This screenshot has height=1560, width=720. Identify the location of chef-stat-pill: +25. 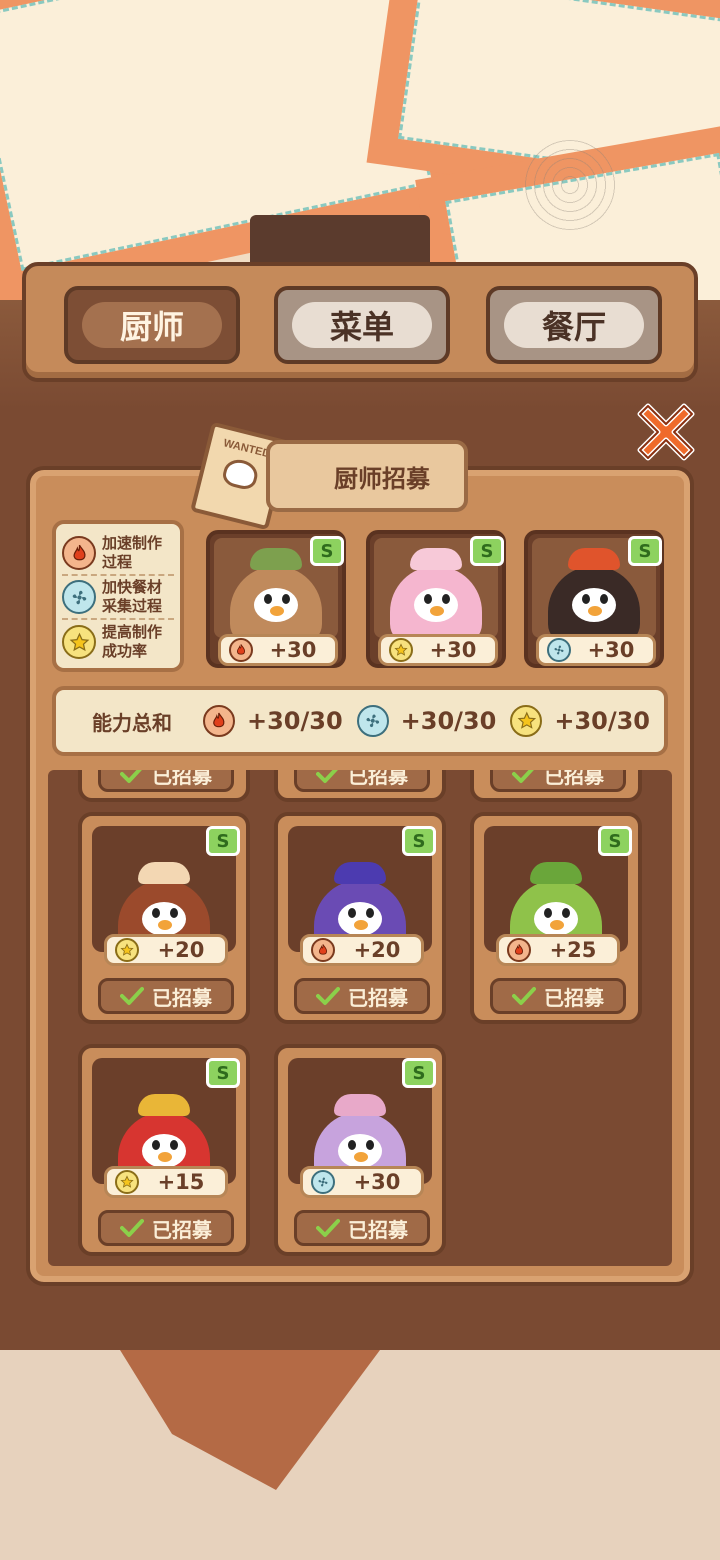
(558, 950).